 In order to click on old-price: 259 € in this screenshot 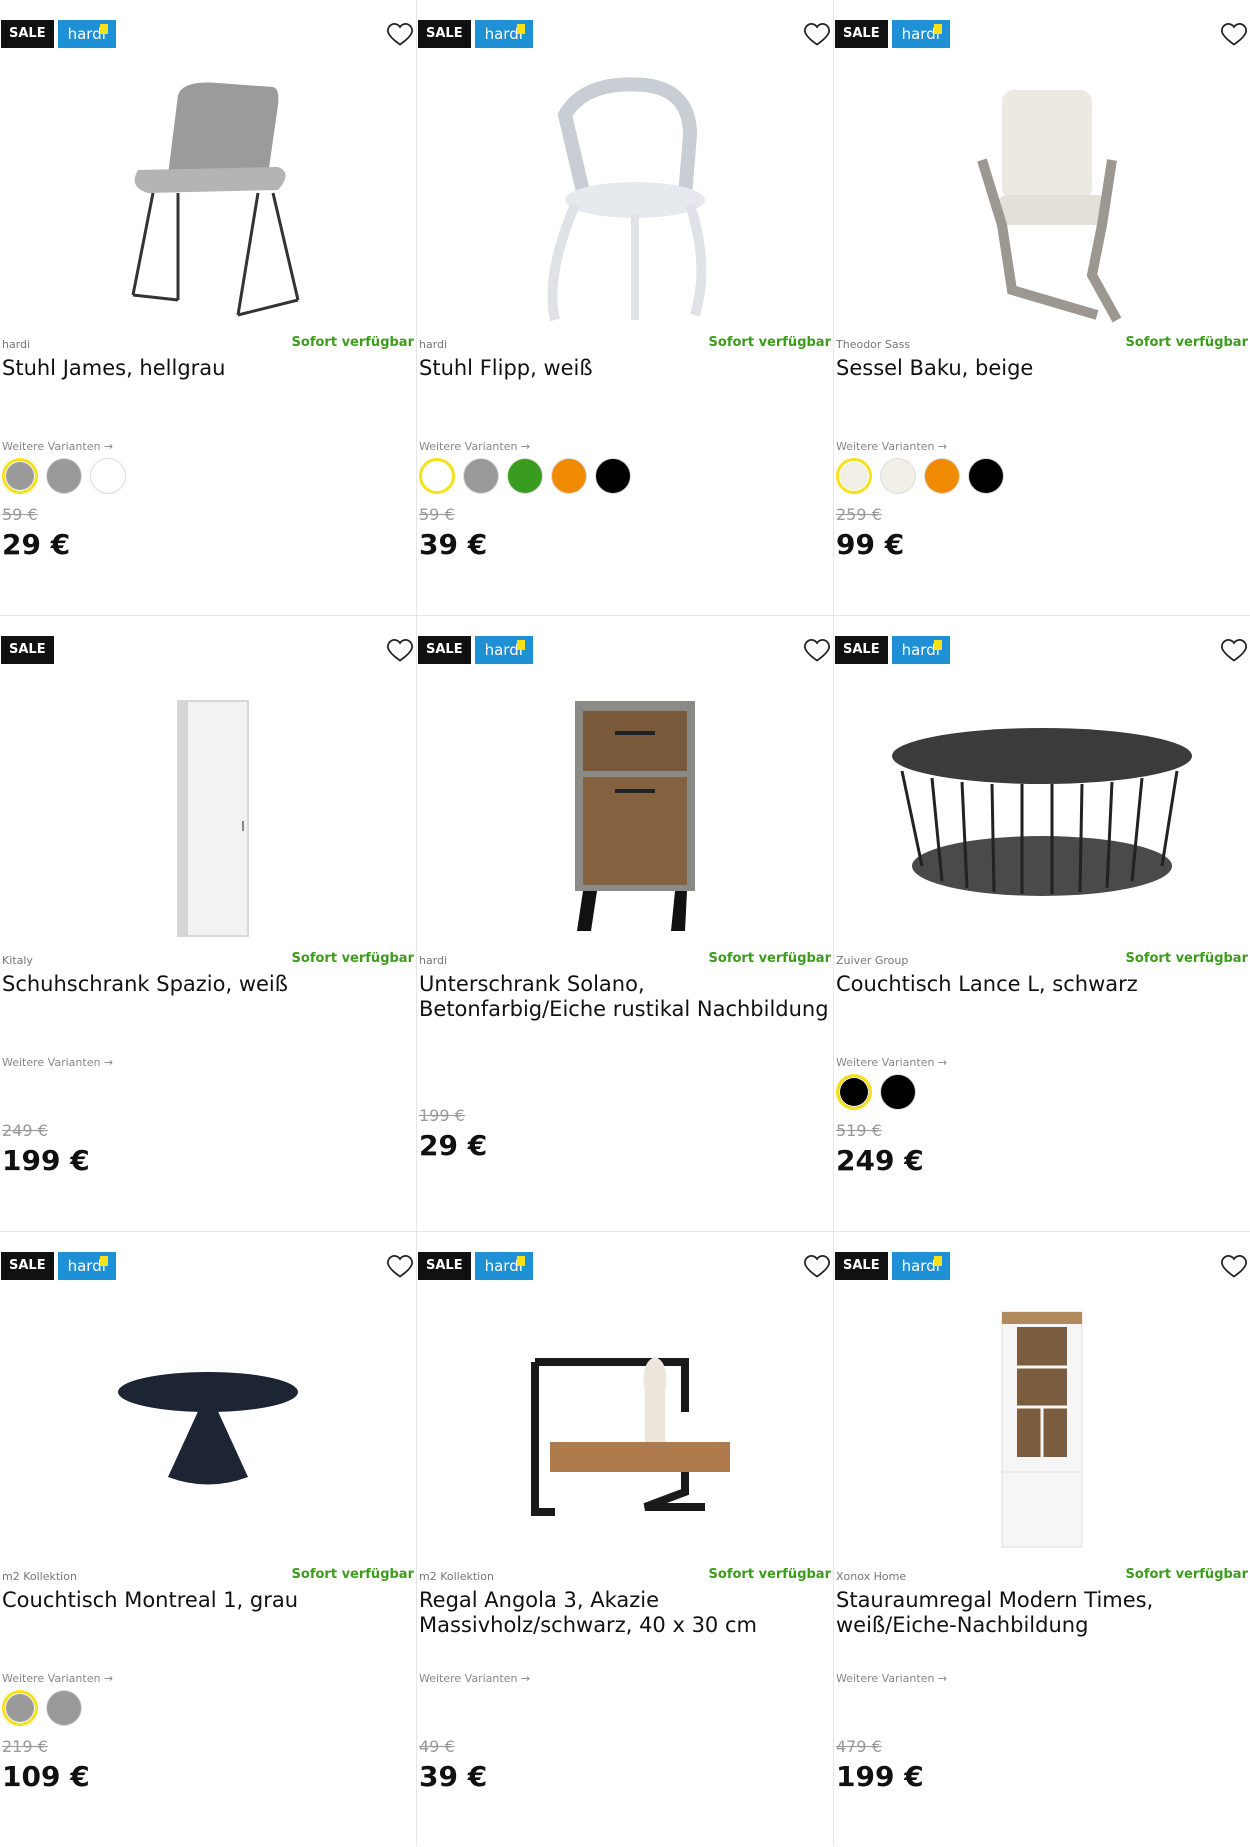, I will do `click(859, 514)`.